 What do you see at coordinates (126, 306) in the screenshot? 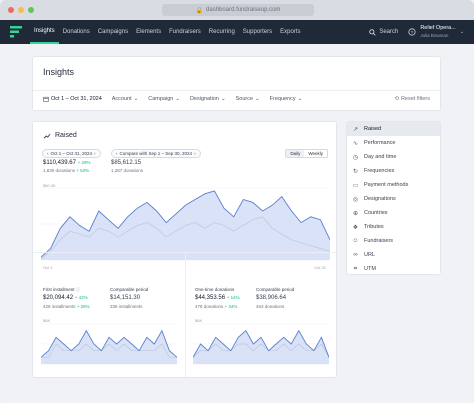
I see `fi-comp-count: 335 installments` at bounding box center [126, 306].